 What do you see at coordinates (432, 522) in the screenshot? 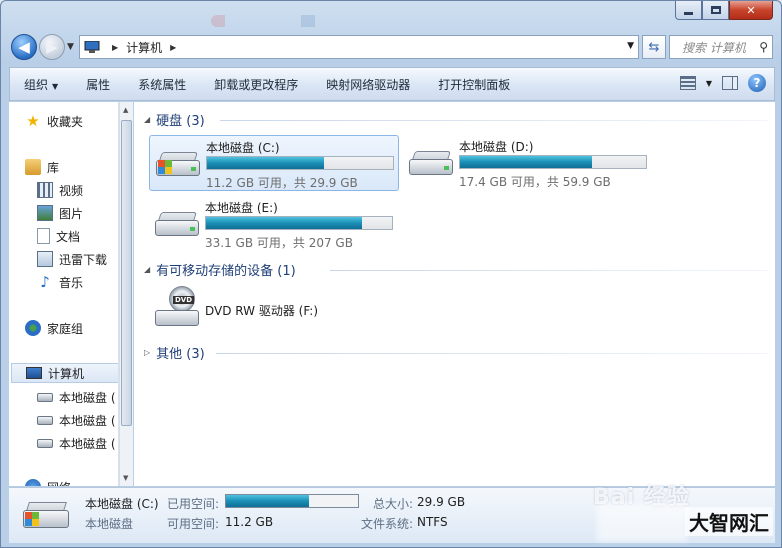
I see `details-filesystem-value: NTFS` at bounding box center [432, 522].